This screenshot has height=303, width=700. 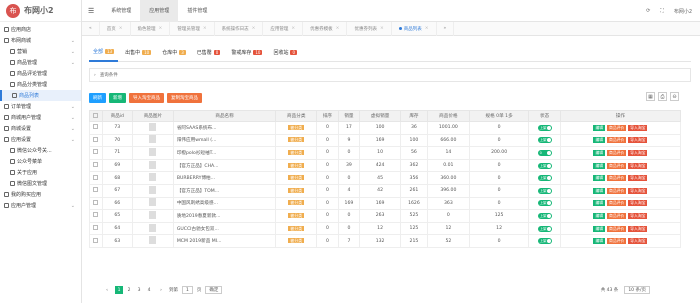 I want to click on sidebar-item: 商品列表, so click(x=40, y=95).